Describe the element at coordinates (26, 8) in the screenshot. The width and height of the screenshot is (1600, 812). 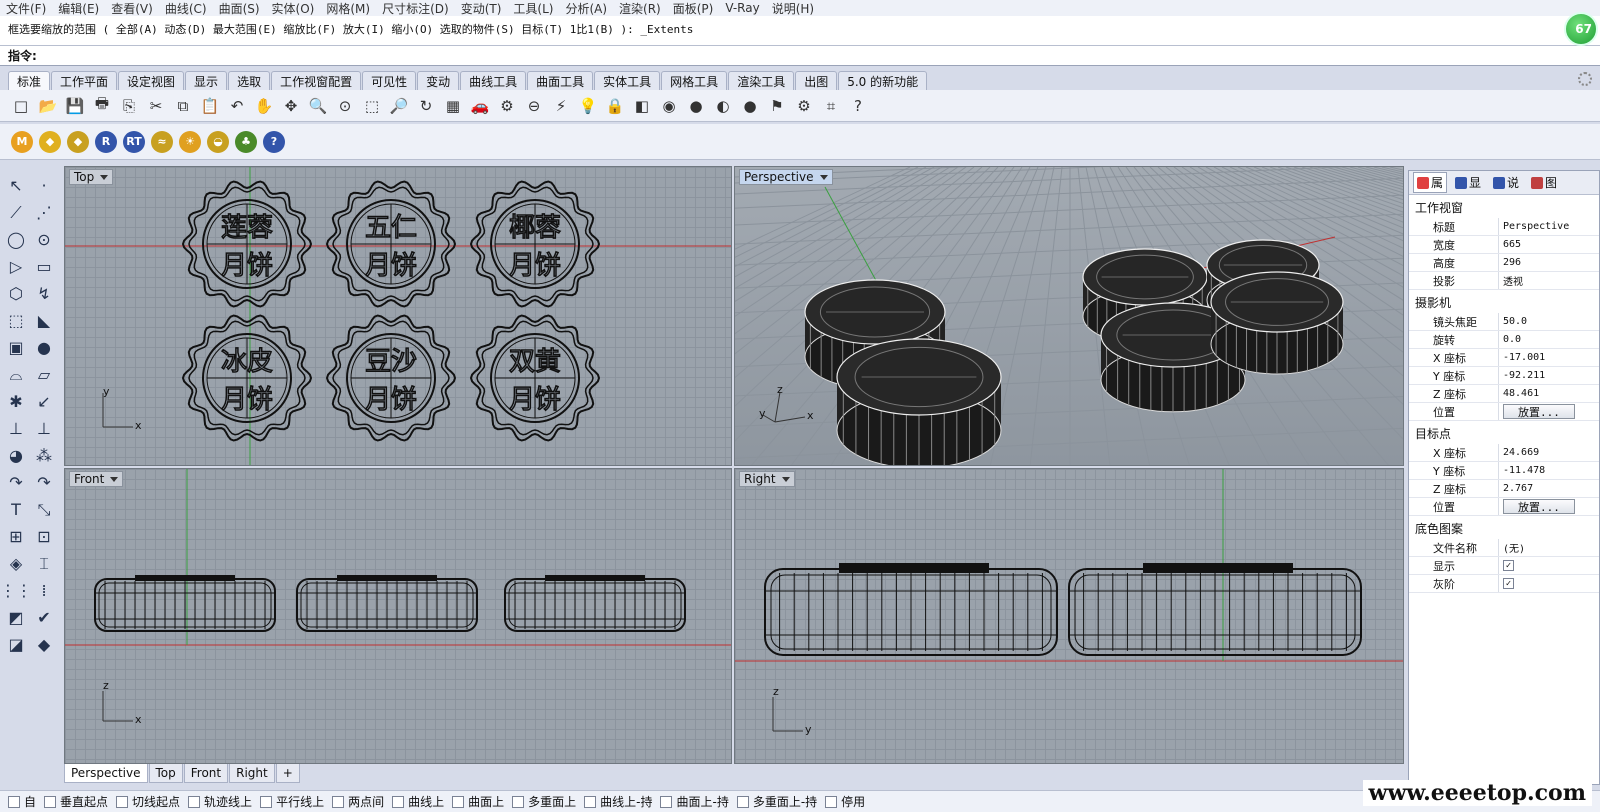
I see `menu-item: 文件(F)` at that location.